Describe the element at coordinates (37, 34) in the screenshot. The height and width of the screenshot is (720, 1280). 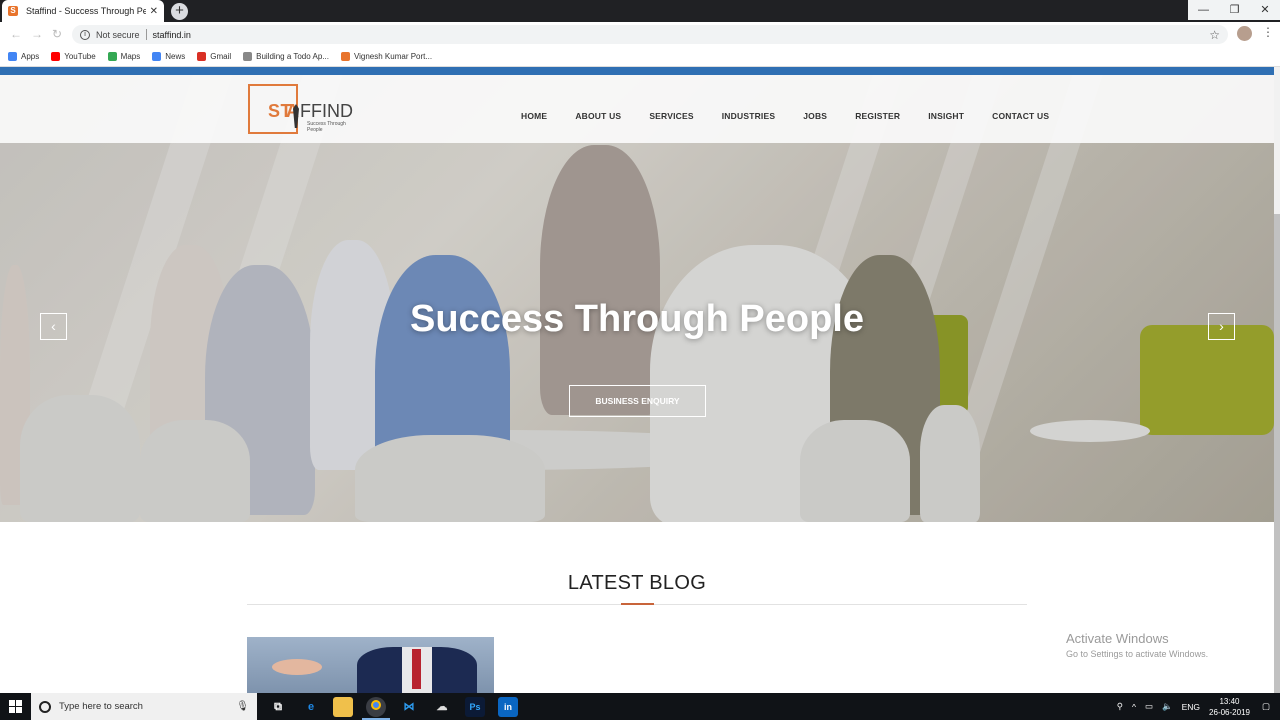
I see `forward-icon: →` at that location.